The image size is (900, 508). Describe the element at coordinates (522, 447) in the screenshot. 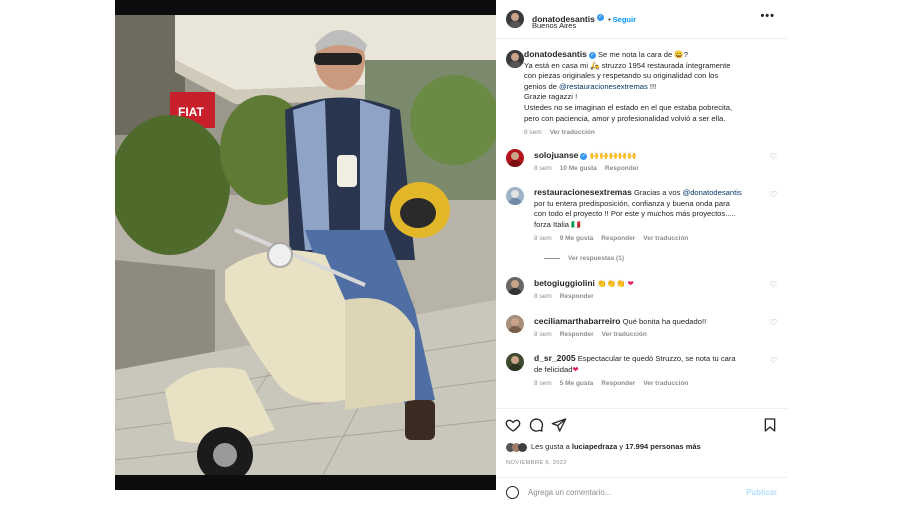

I see `liker-avatar` at that location.